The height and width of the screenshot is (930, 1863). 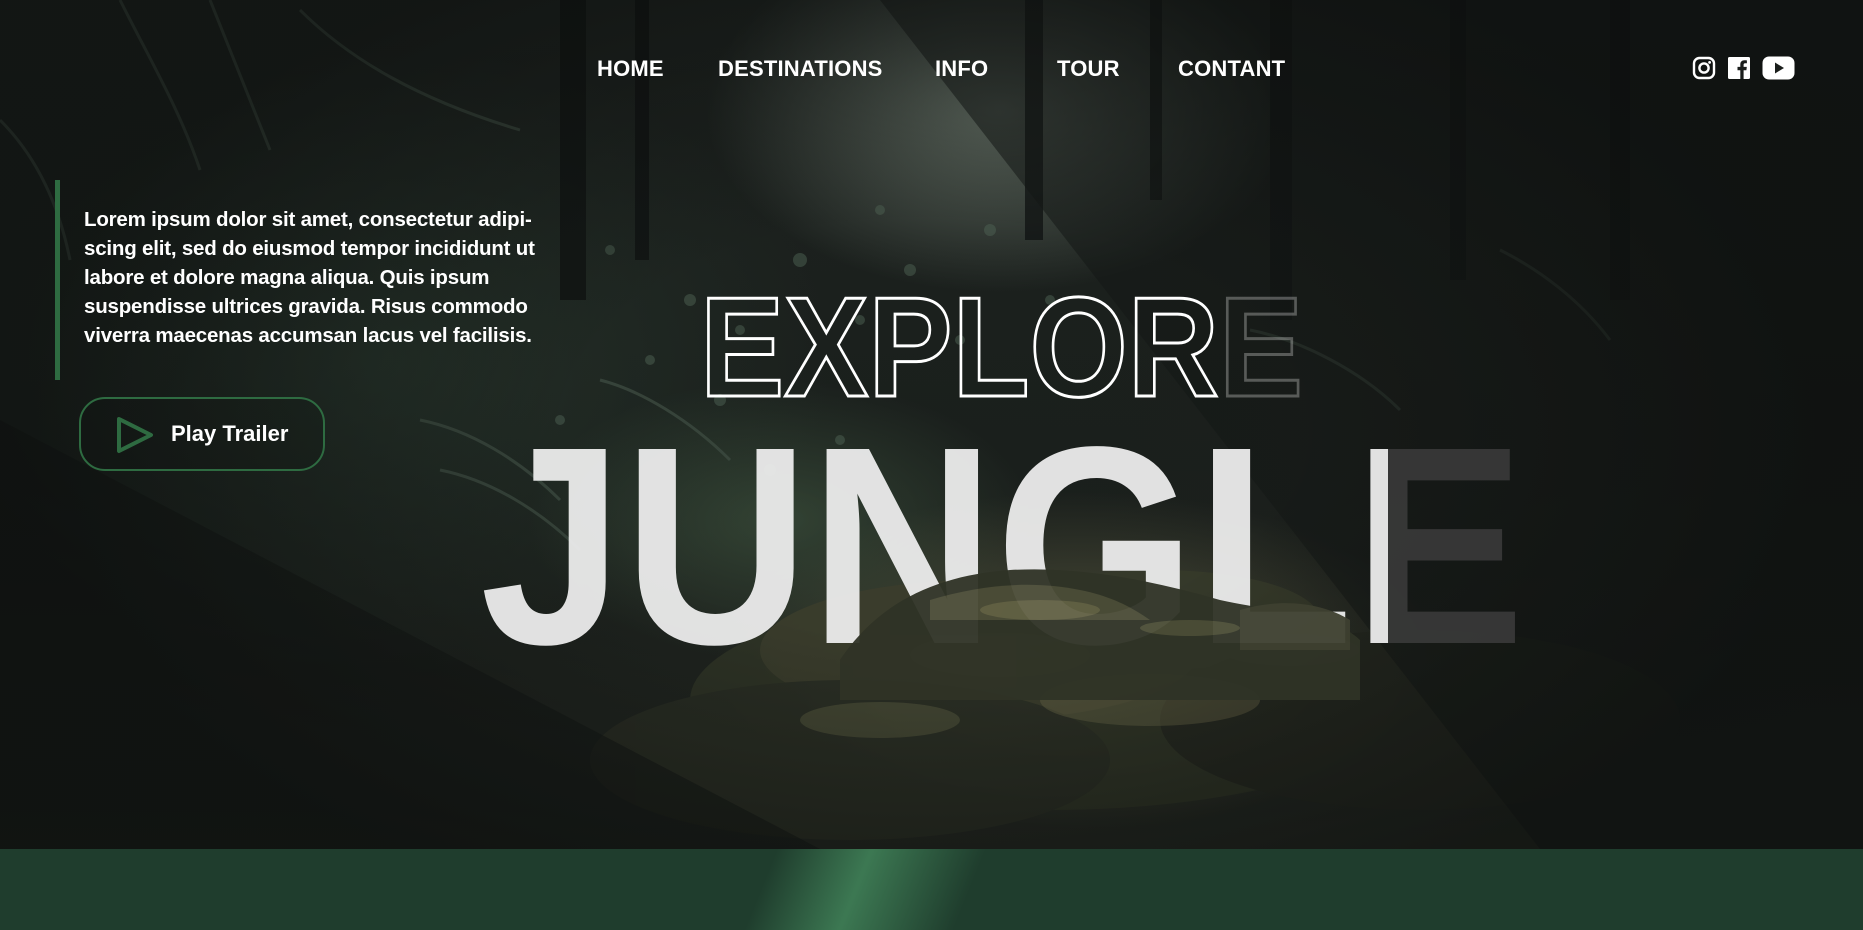 What do you see at coordinates (931, 889) in the screenshot?
I see `footer-band` at bounding box center [931, 889].